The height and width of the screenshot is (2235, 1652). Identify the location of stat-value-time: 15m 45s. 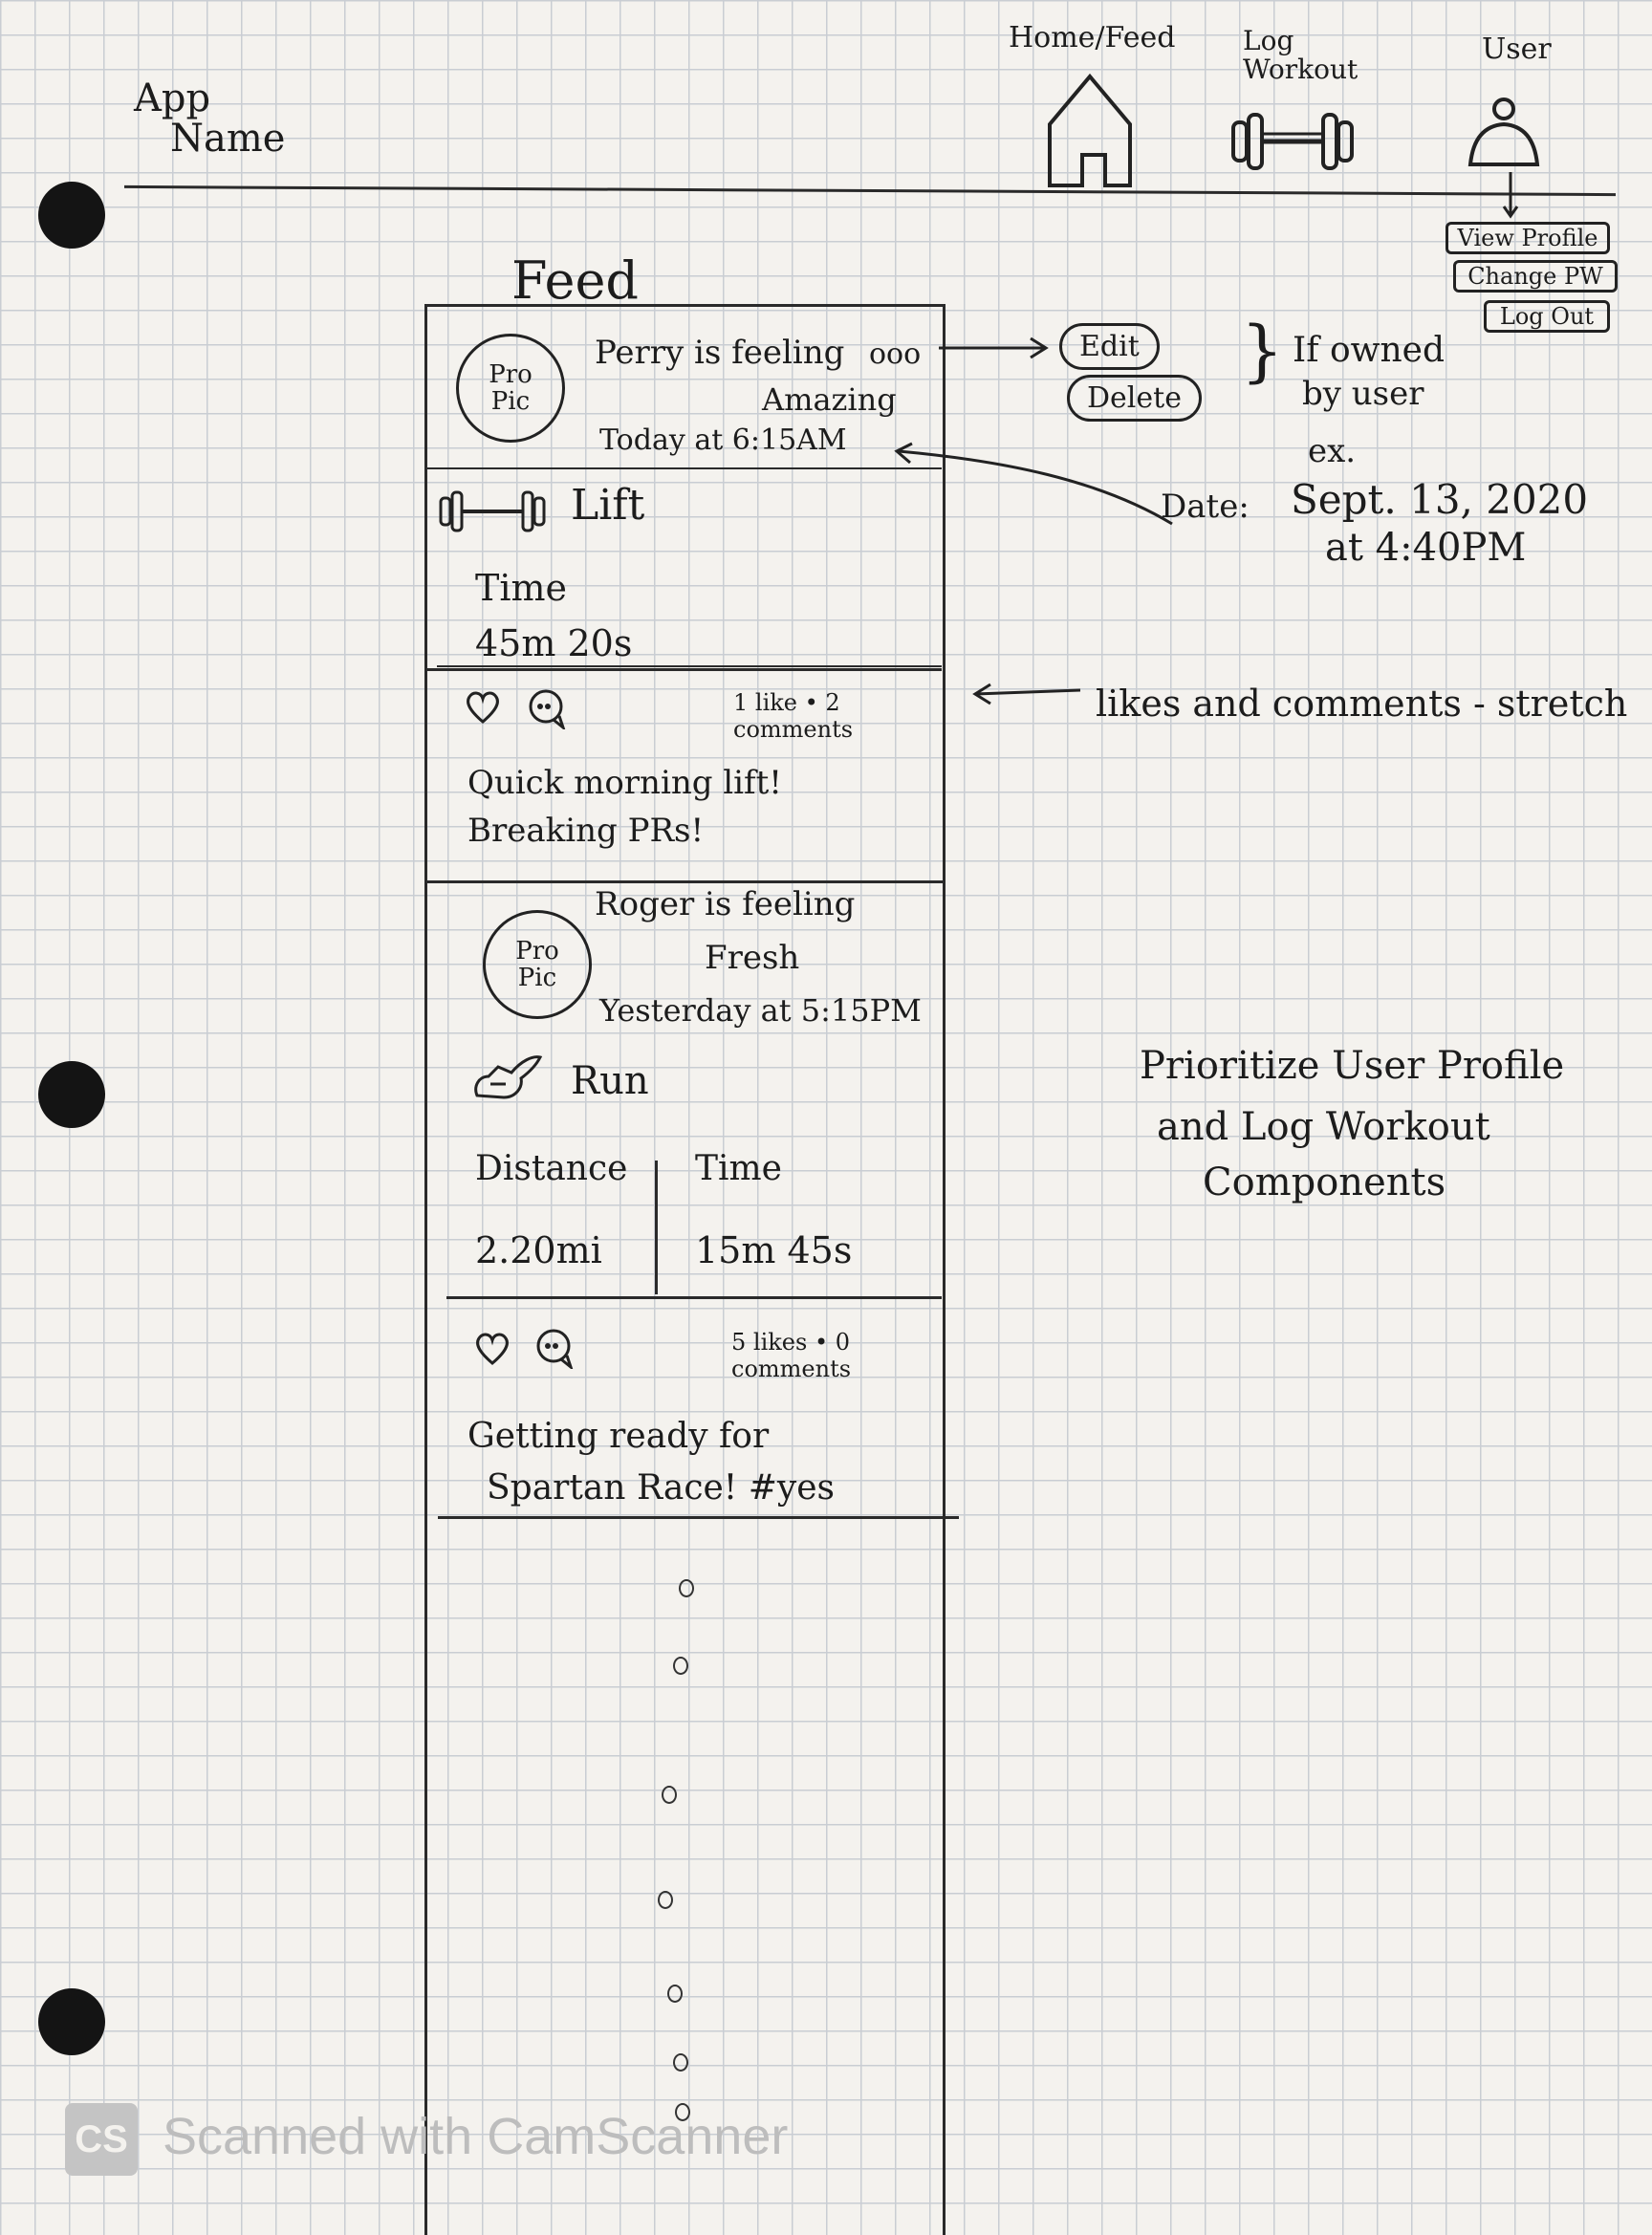
(774, 1250).